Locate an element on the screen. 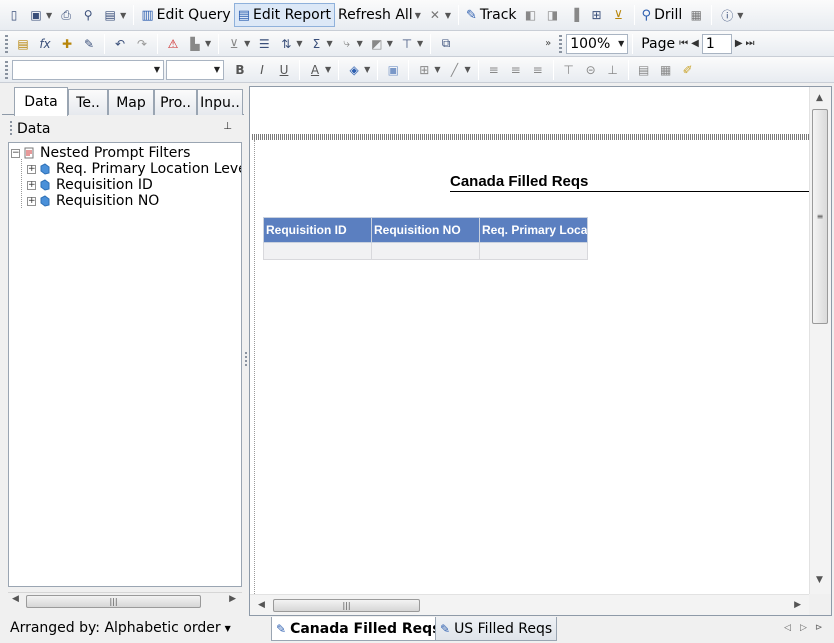 Image resolution: width=834 pixels, height=643 pixels. cell-padding-icon: ▦ is located at coordinates (666, 70).